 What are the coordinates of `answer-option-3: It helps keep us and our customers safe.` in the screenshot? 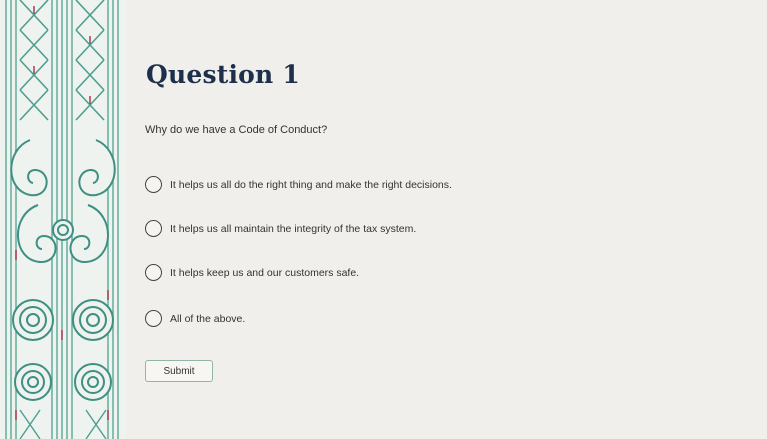 It's located at (252, 272).